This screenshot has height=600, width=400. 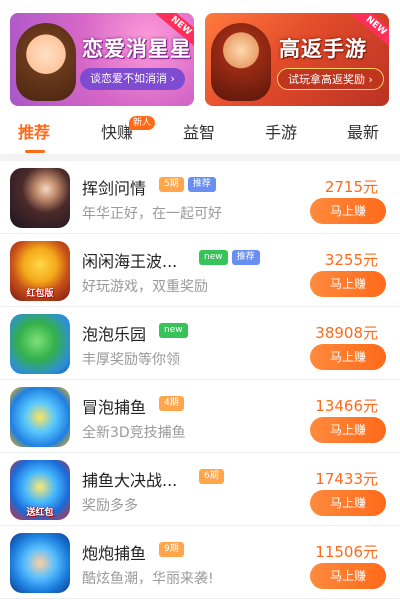 I want to click on game-row: 泡泡乐园 new 丰厚奖励等你领 38908元 马上赚, so click(x=200, y=343).